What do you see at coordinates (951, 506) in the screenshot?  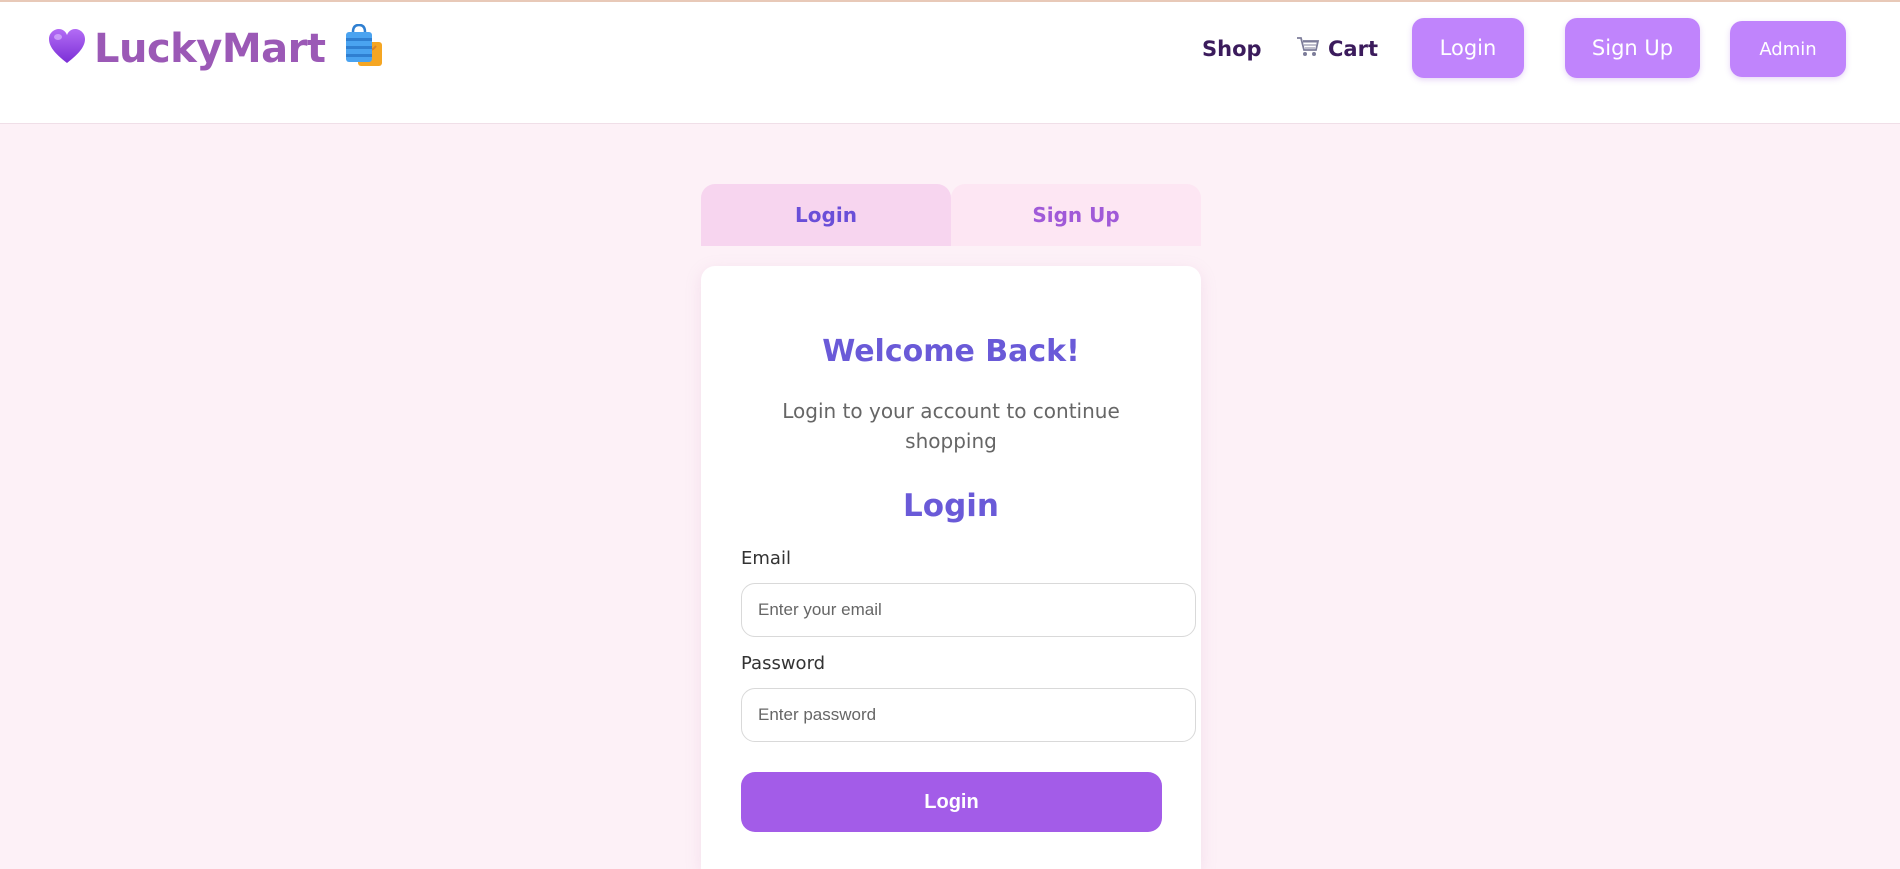 I see `form-title: Login` at bounding box center [951, 506].